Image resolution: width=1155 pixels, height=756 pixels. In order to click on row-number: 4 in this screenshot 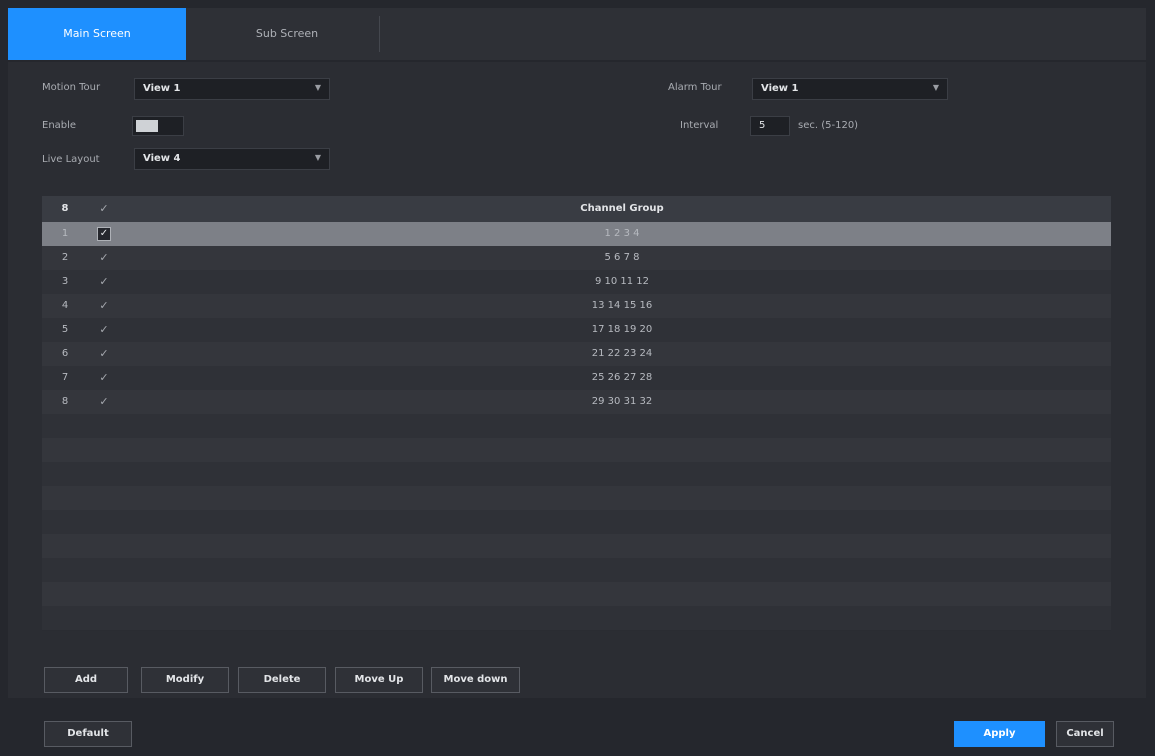, I will do `click(65, 305)`.